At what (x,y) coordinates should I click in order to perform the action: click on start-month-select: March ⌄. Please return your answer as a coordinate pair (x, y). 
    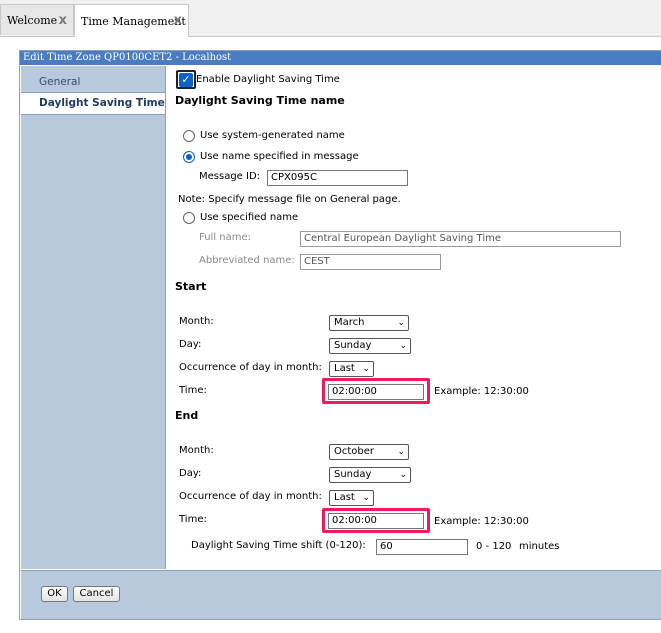
    Looking at the image, I should click on (369, 323).